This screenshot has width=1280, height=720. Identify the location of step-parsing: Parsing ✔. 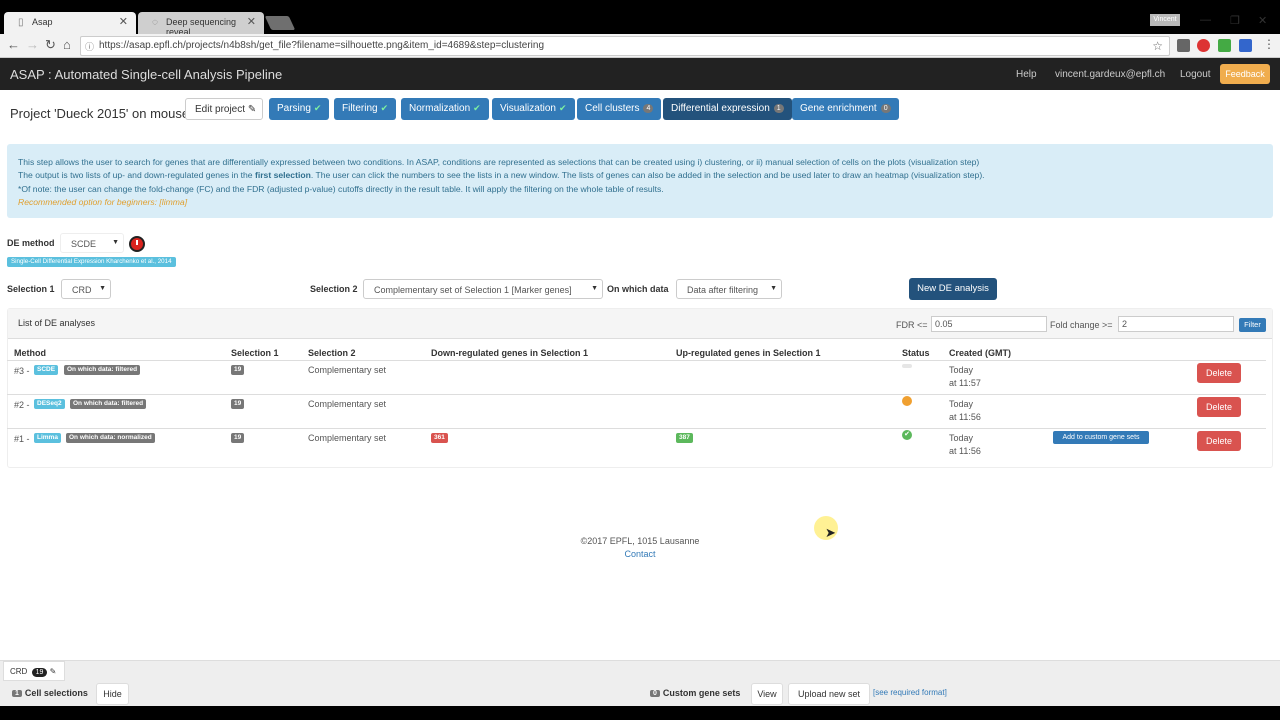
(299, 109).